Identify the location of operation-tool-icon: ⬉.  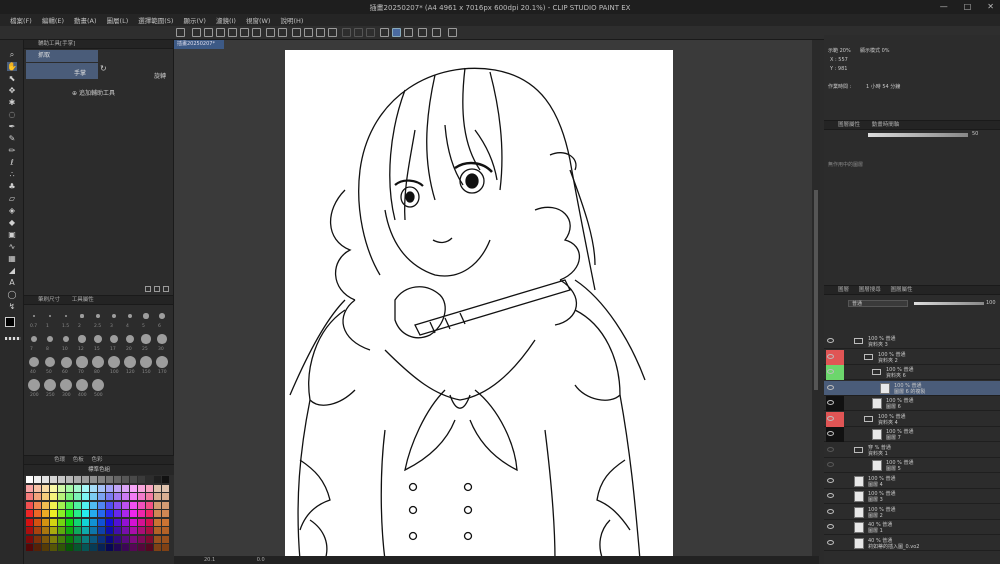
(12, 78).